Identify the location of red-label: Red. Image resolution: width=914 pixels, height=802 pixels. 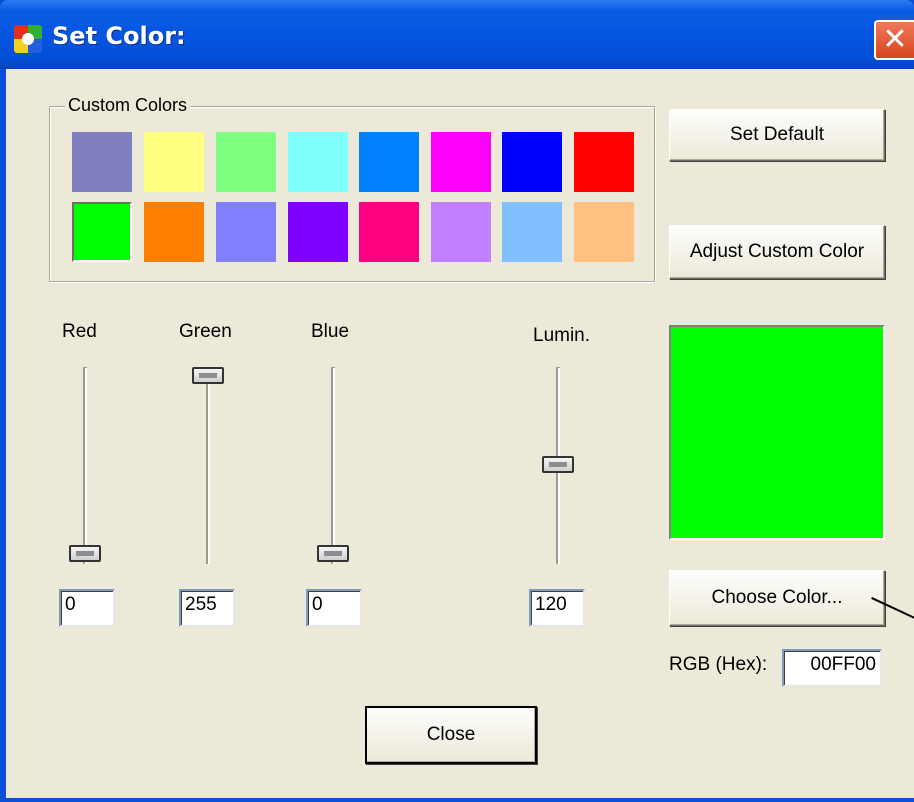
(79, 331).